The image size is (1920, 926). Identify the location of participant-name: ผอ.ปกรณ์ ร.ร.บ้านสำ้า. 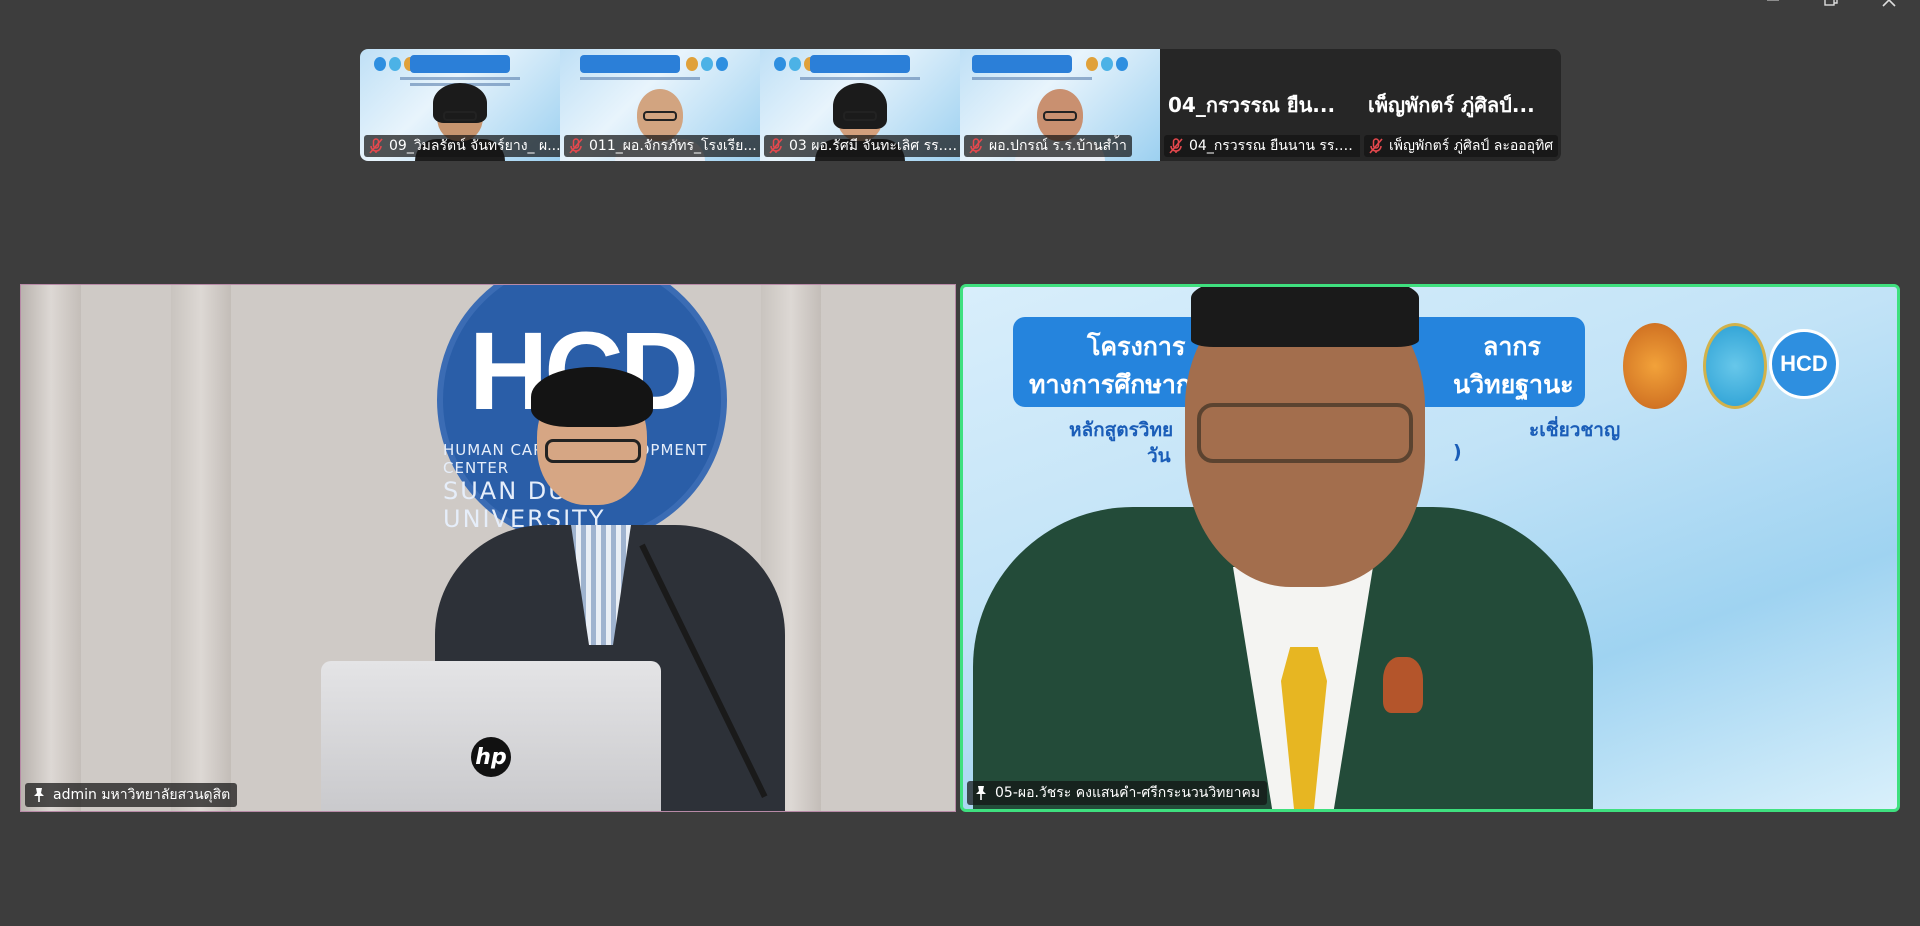
(1058, 146).